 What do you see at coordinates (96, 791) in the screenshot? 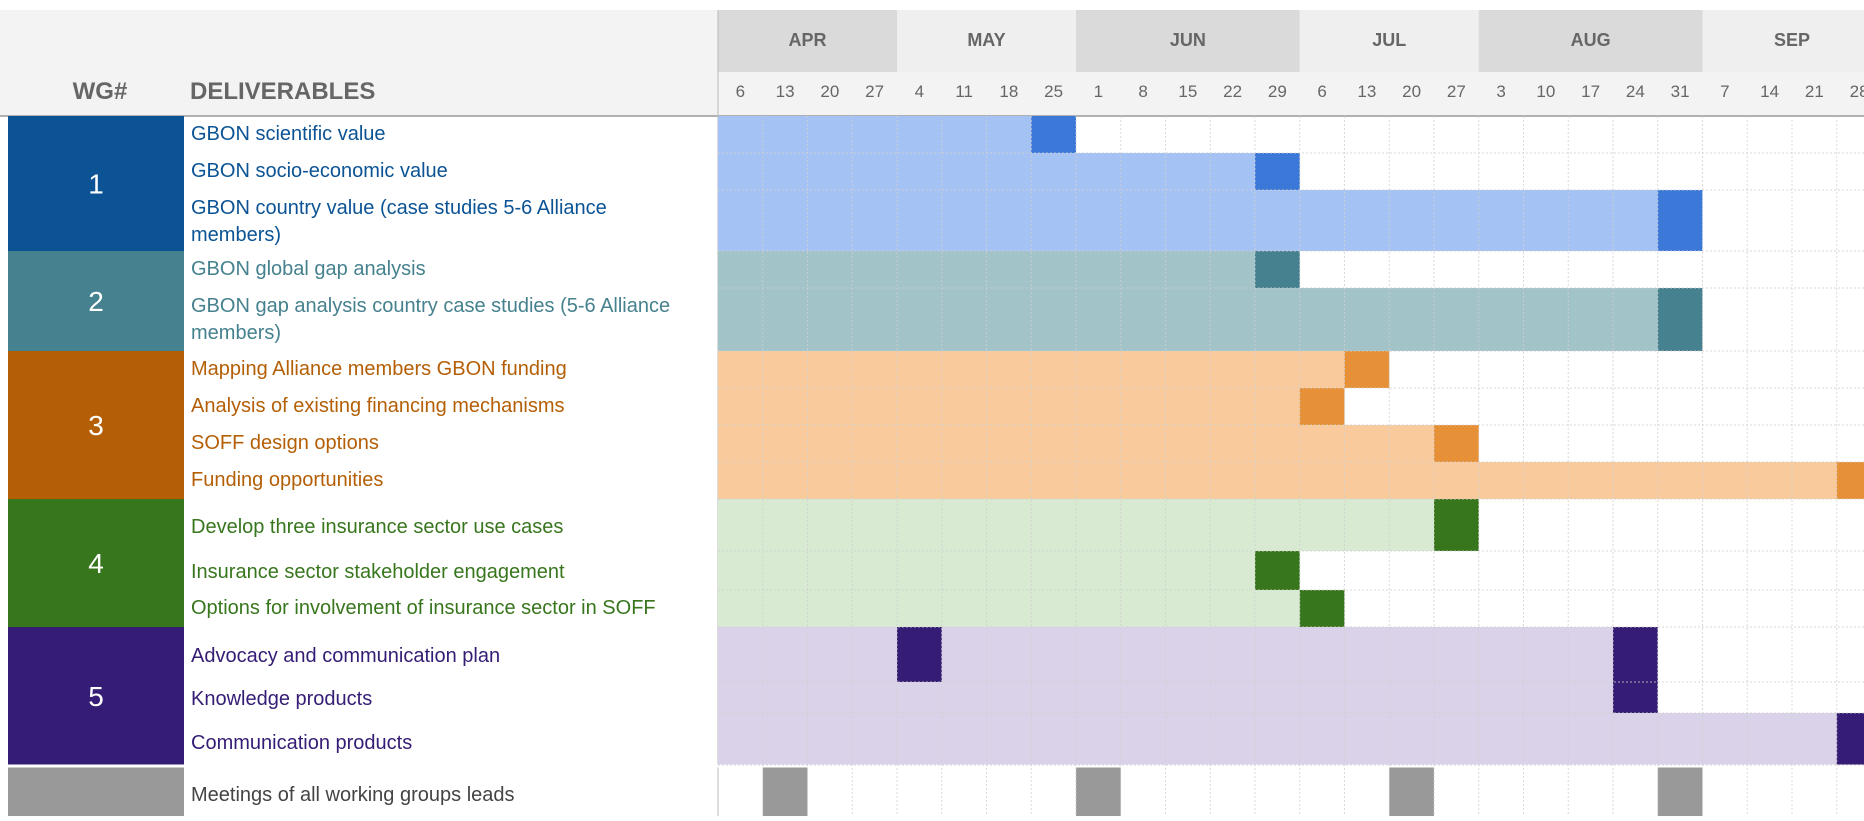
I see `meetings-badge` at bounding box center [96, 791].